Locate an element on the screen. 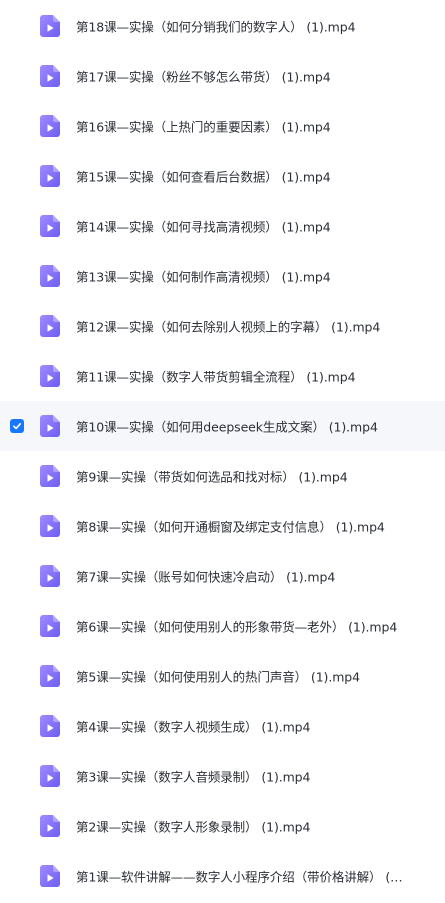  file-row: 第4课—实操（数字人视频生成） (1).mp4 is located at coordinates (222, 726).